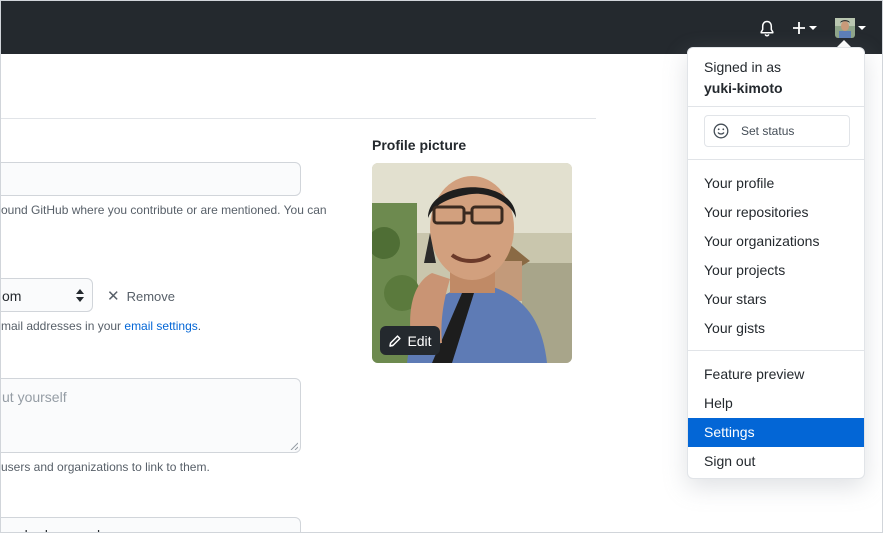 The image size is (883, 533). I want to click on menu-item-your-stars: Your stars, so click(776, 299).